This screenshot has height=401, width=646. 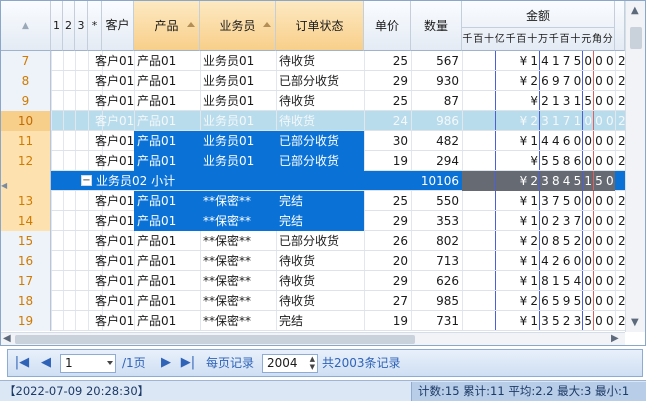 What do you see at coordinates (436, 261) in the screenshot?
I see `cell-qty: 713` at bounding box center [436, 261].